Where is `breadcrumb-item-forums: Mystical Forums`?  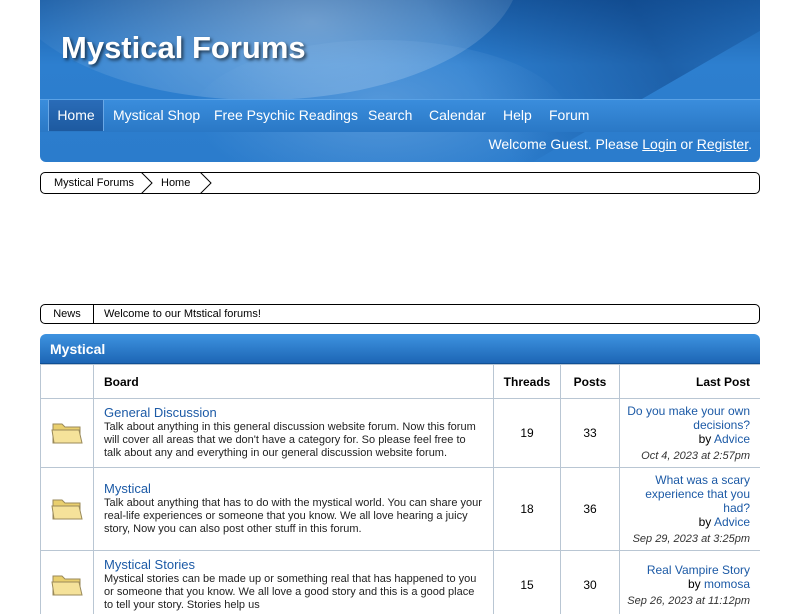
breadcrumb-item-forums: Mystical Forums is located at coordinates (94, 183).